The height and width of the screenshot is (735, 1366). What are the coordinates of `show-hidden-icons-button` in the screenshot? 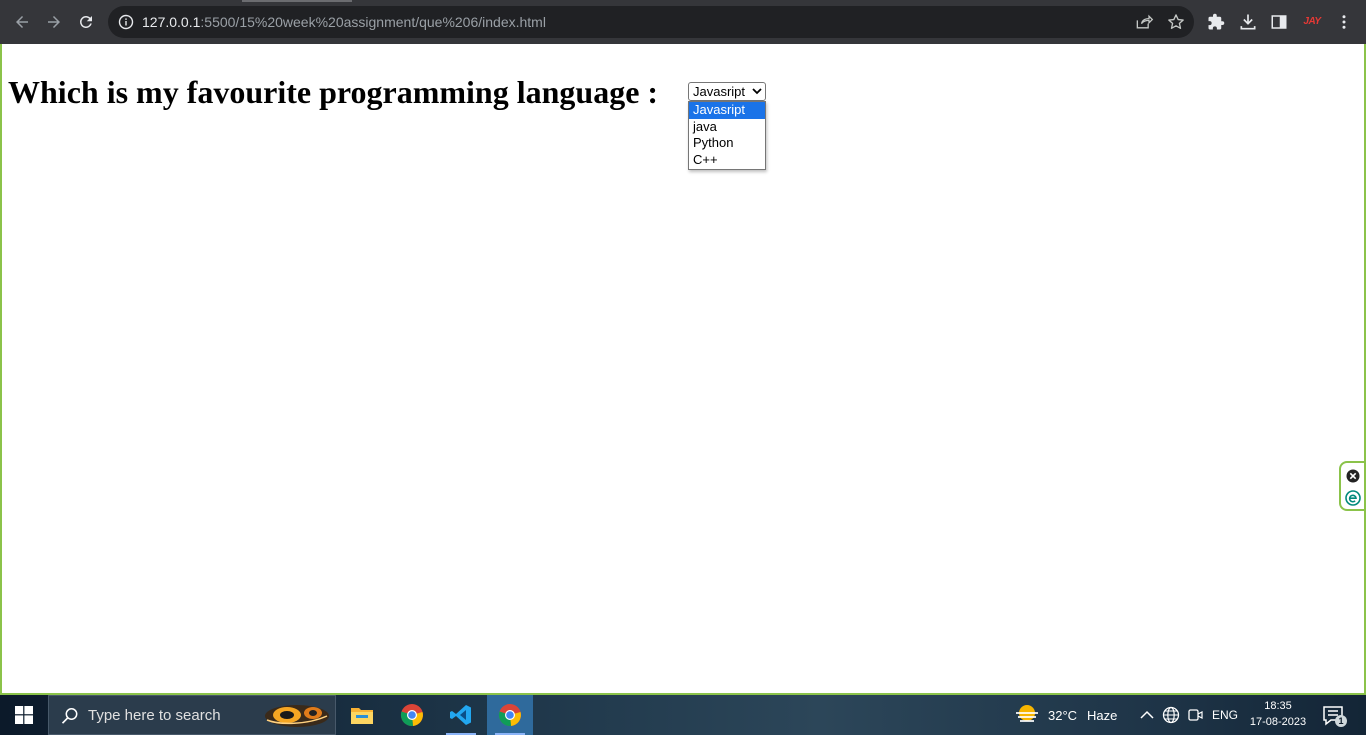 It's located at (1147, 715).